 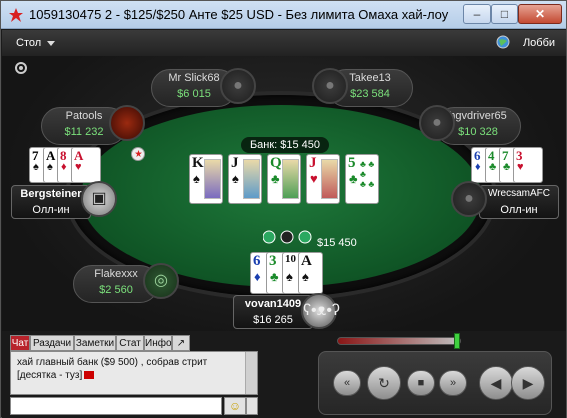 I want to click on computer-avatar-icon: ▣, so click(x=99, y=198).